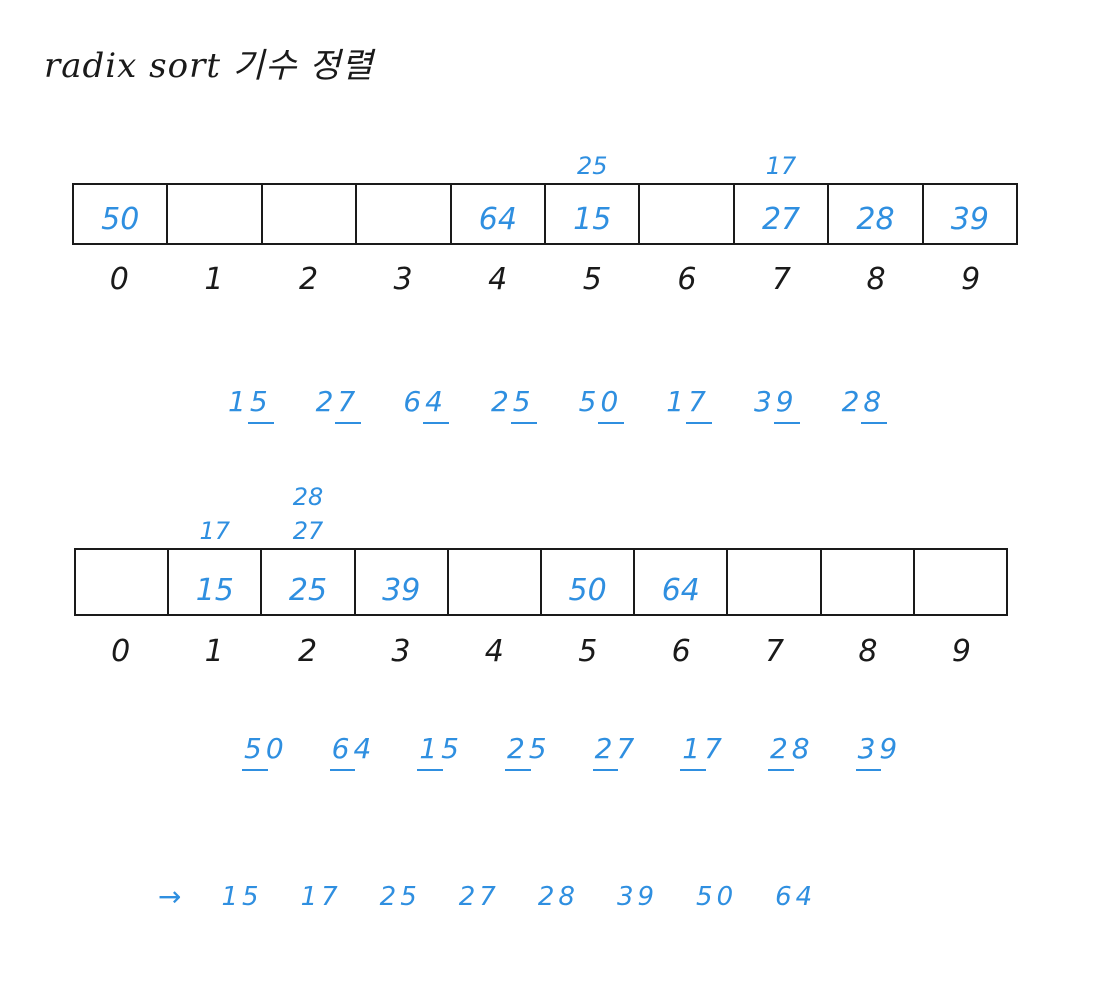 Image resolution: width=1116 pixels, height=1000 pixels. I want to click on bucket-cell: 27 17, so click(782, 197).